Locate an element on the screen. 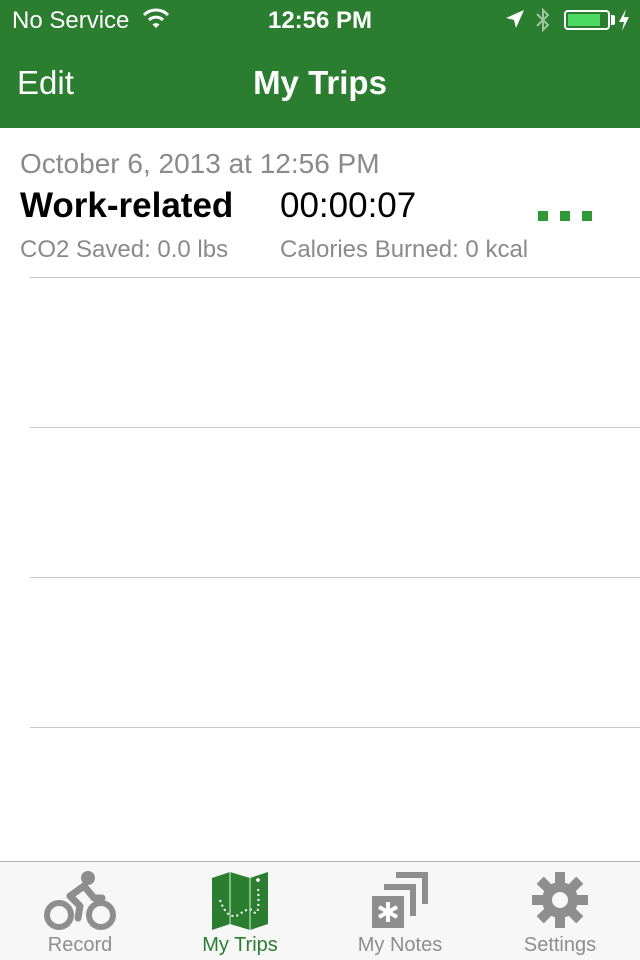 The image size is (640, 960). page-title: My Trips is located at coordinates (320, 82).